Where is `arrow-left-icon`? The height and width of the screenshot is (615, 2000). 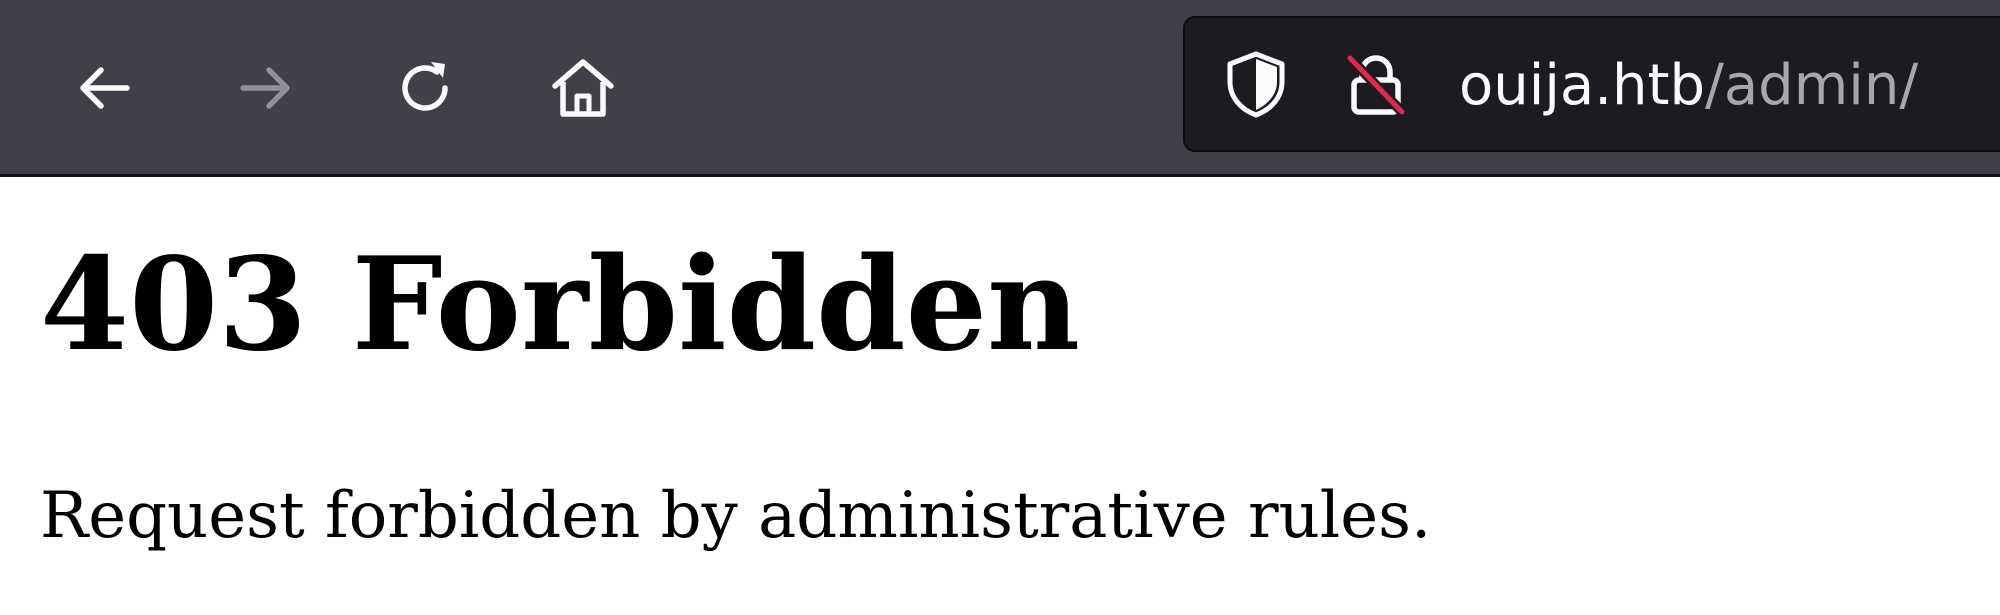
arrow-left-icon is located at coordinates (105, 88).